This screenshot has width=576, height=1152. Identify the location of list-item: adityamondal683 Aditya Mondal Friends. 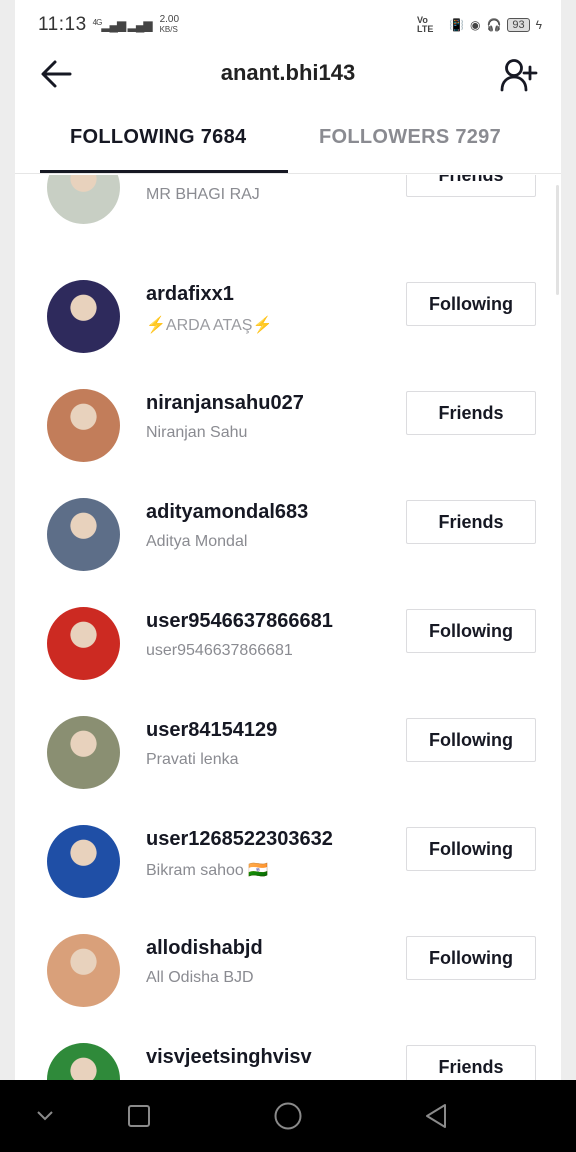
(288, 552).